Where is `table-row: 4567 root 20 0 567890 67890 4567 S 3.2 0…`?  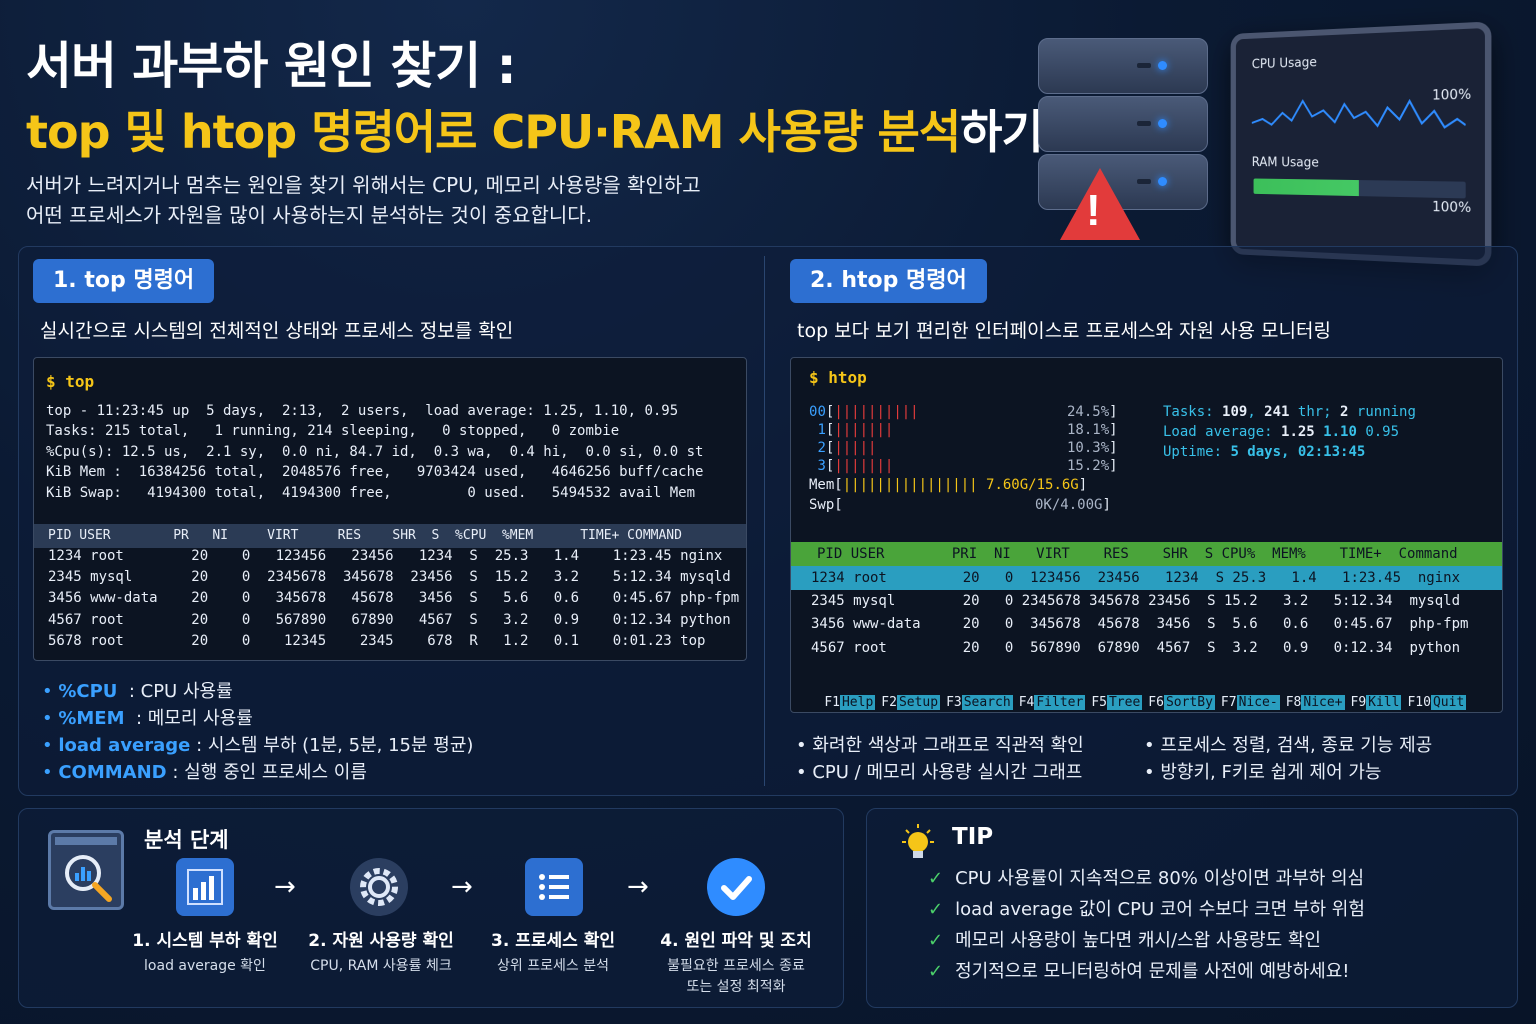 table-row: 4567 root 20 0 567890 67890 4567 S 3.2 0… is located at coordinates (1135, 648).